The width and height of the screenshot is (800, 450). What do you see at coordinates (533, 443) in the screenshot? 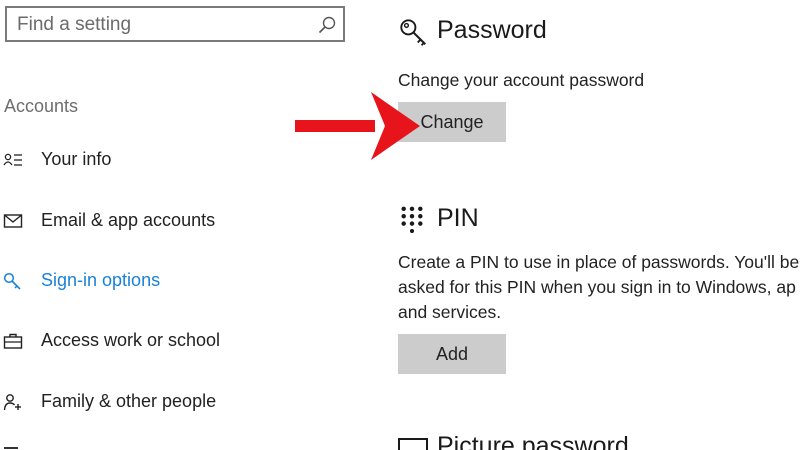
I see `picture-password-title: Picture password` at bounding box center [533, 443].